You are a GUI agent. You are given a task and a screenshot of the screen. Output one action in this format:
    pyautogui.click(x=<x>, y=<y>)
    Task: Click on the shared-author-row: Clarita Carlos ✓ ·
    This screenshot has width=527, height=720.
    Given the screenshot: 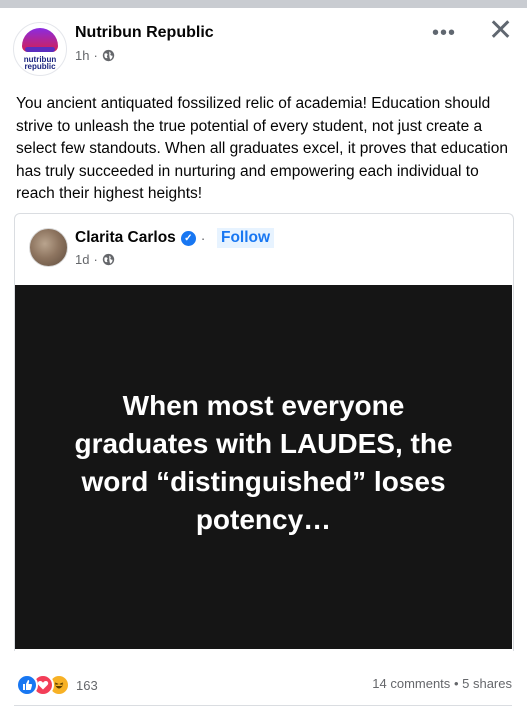 What is the action you would take?
    pyautogui.click(x=140, y=238)
    